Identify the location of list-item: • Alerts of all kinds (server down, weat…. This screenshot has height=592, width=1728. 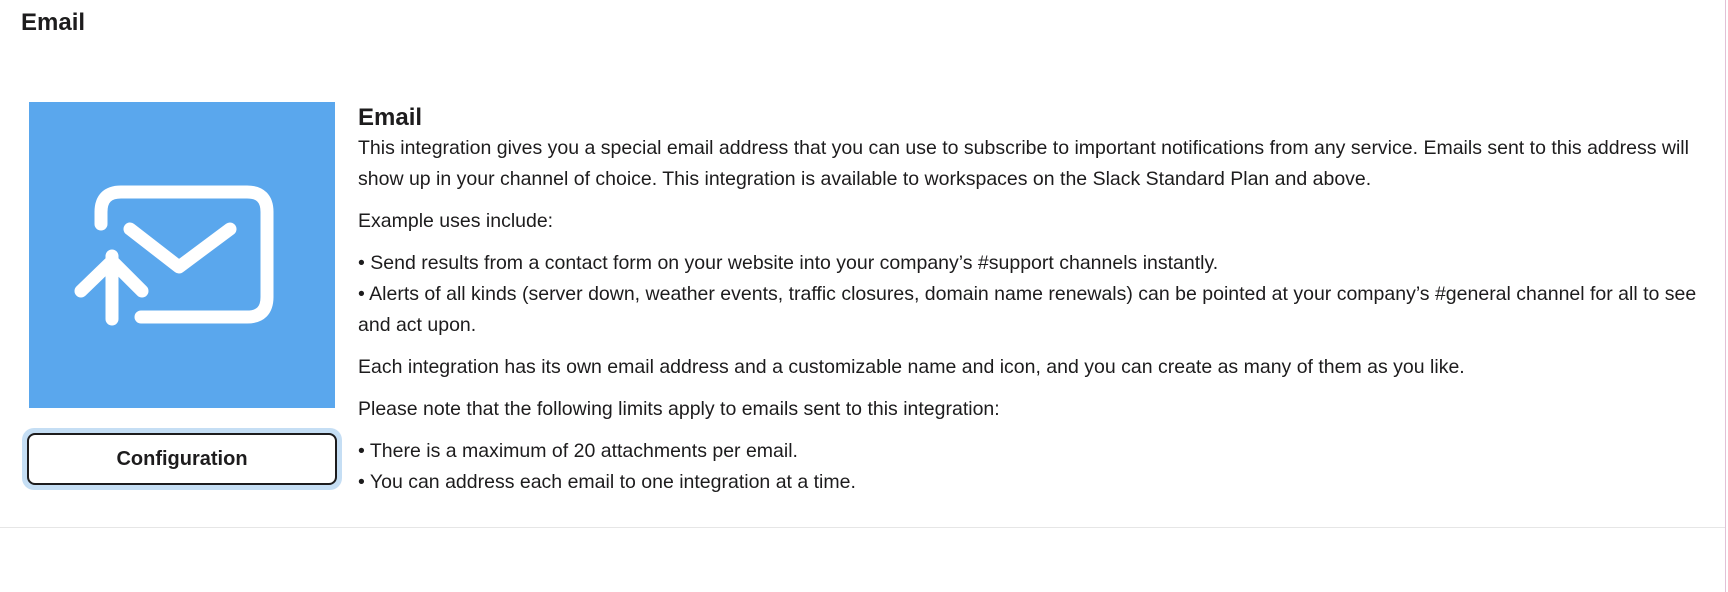
(1027, 309).